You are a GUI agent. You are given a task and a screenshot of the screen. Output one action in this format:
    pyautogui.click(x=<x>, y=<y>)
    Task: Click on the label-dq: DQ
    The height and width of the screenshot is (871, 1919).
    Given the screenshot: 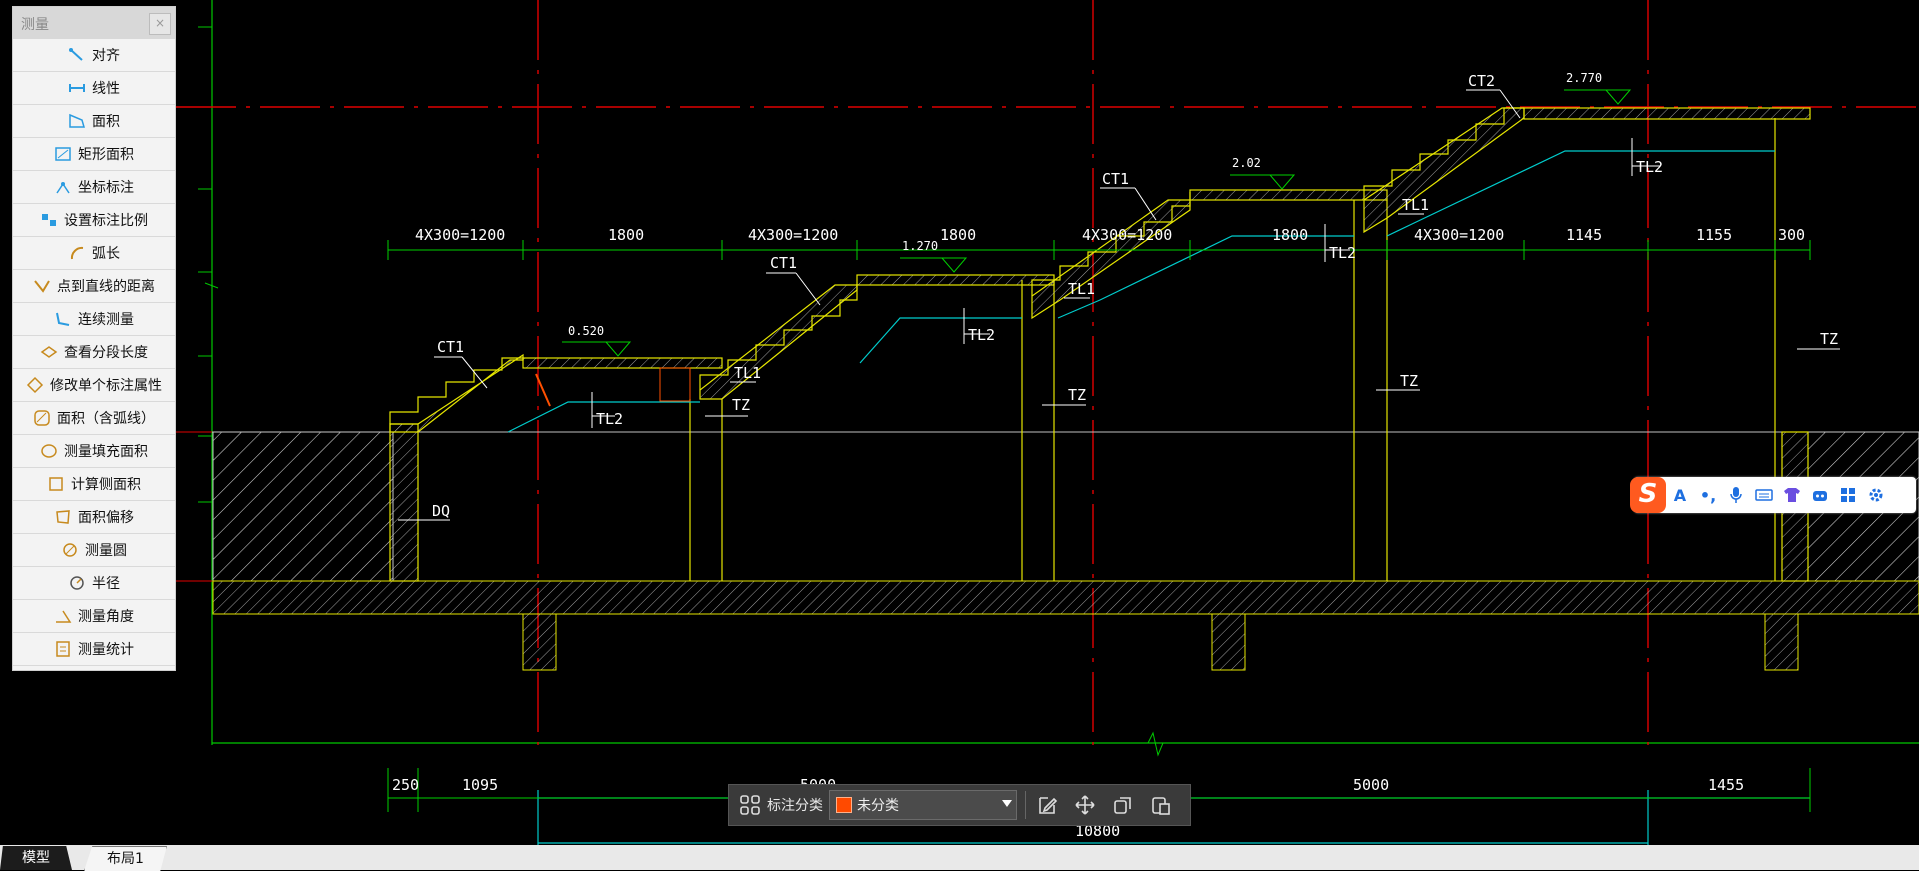 What is the action you would take?
    pyautogui.click(x=441, y=511)
    